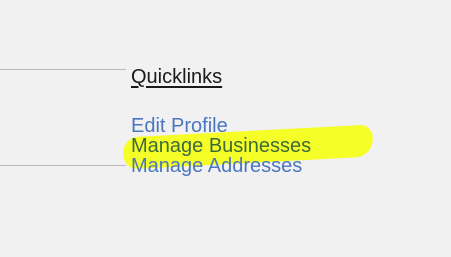 The width and height of the screenshot is (451, 257). What do you see at coordinates (177, 77) in the screenshot?
I see `quicklinks-heading: Quicklinks` at bounding box center [177, 77].